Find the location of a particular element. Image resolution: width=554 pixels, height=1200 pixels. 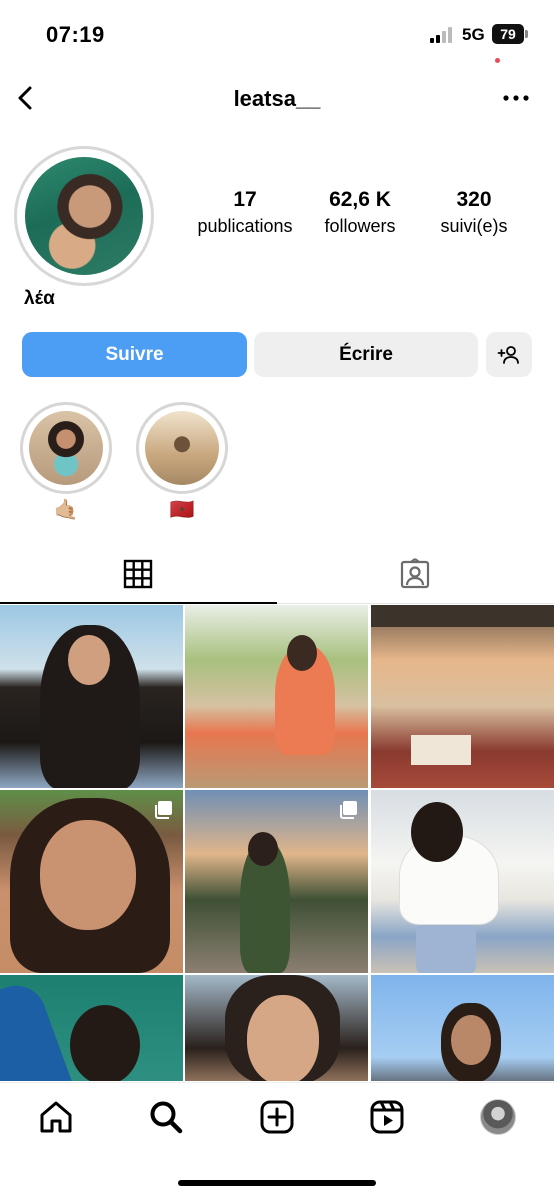

profile-tabs is located at coordinates (277, 574).